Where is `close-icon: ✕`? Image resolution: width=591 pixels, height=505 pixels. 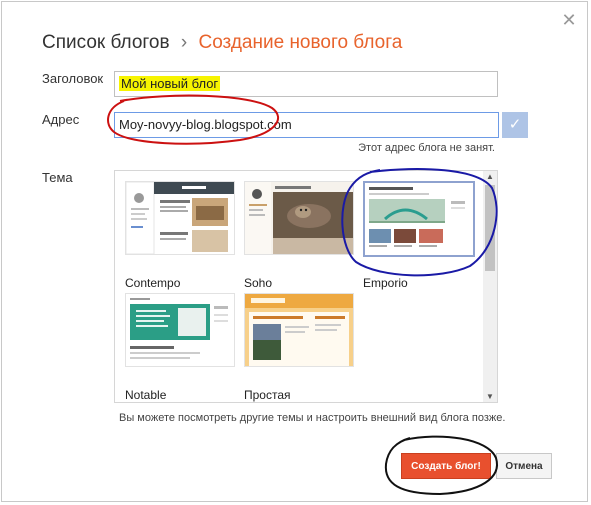 close-icon: ✕ is located at coordinates (569, 20).